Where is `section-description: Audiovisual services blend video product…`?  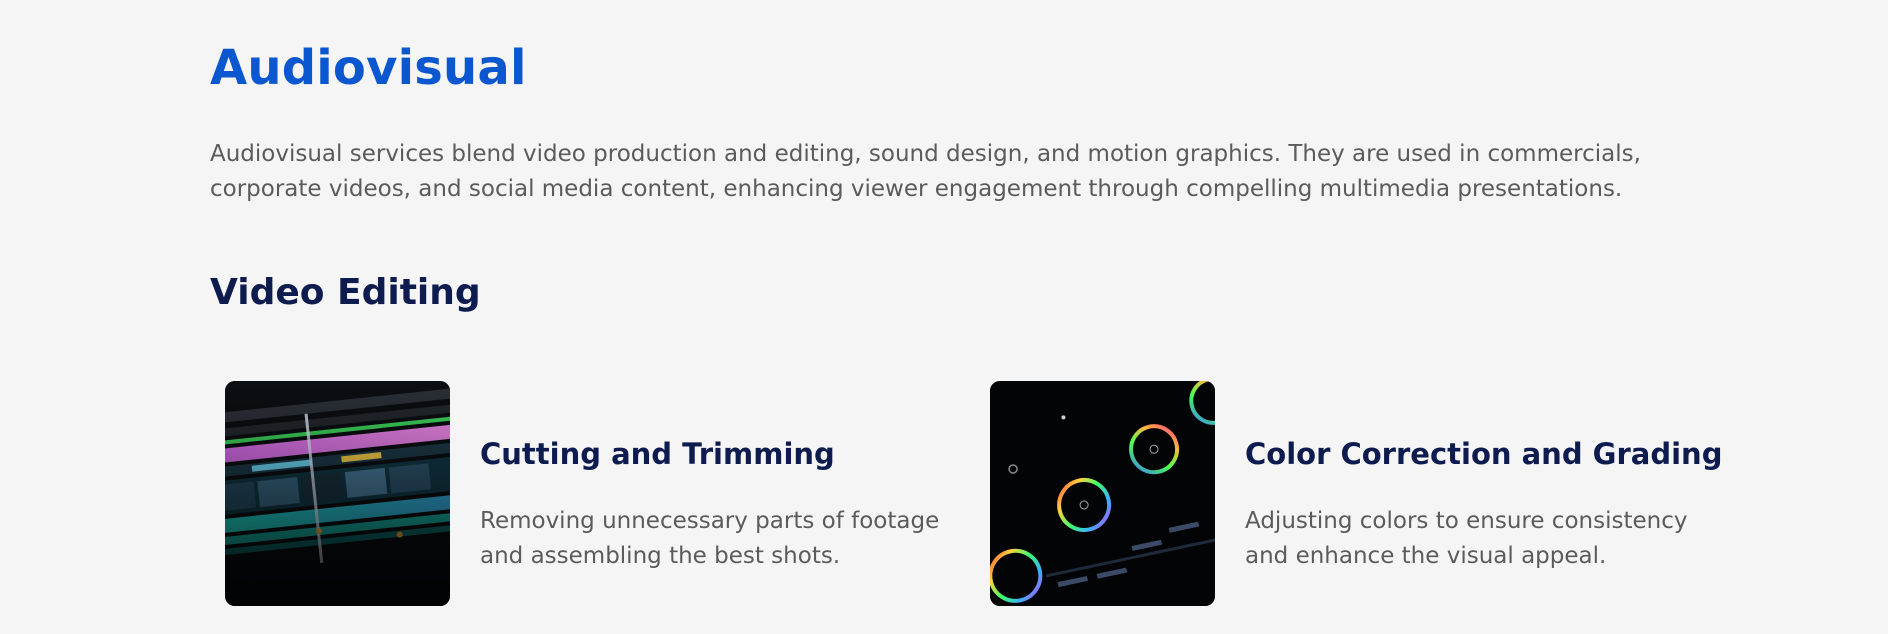
section-description: Audiovisual services blend video product… is located at coordinates (925, 171).